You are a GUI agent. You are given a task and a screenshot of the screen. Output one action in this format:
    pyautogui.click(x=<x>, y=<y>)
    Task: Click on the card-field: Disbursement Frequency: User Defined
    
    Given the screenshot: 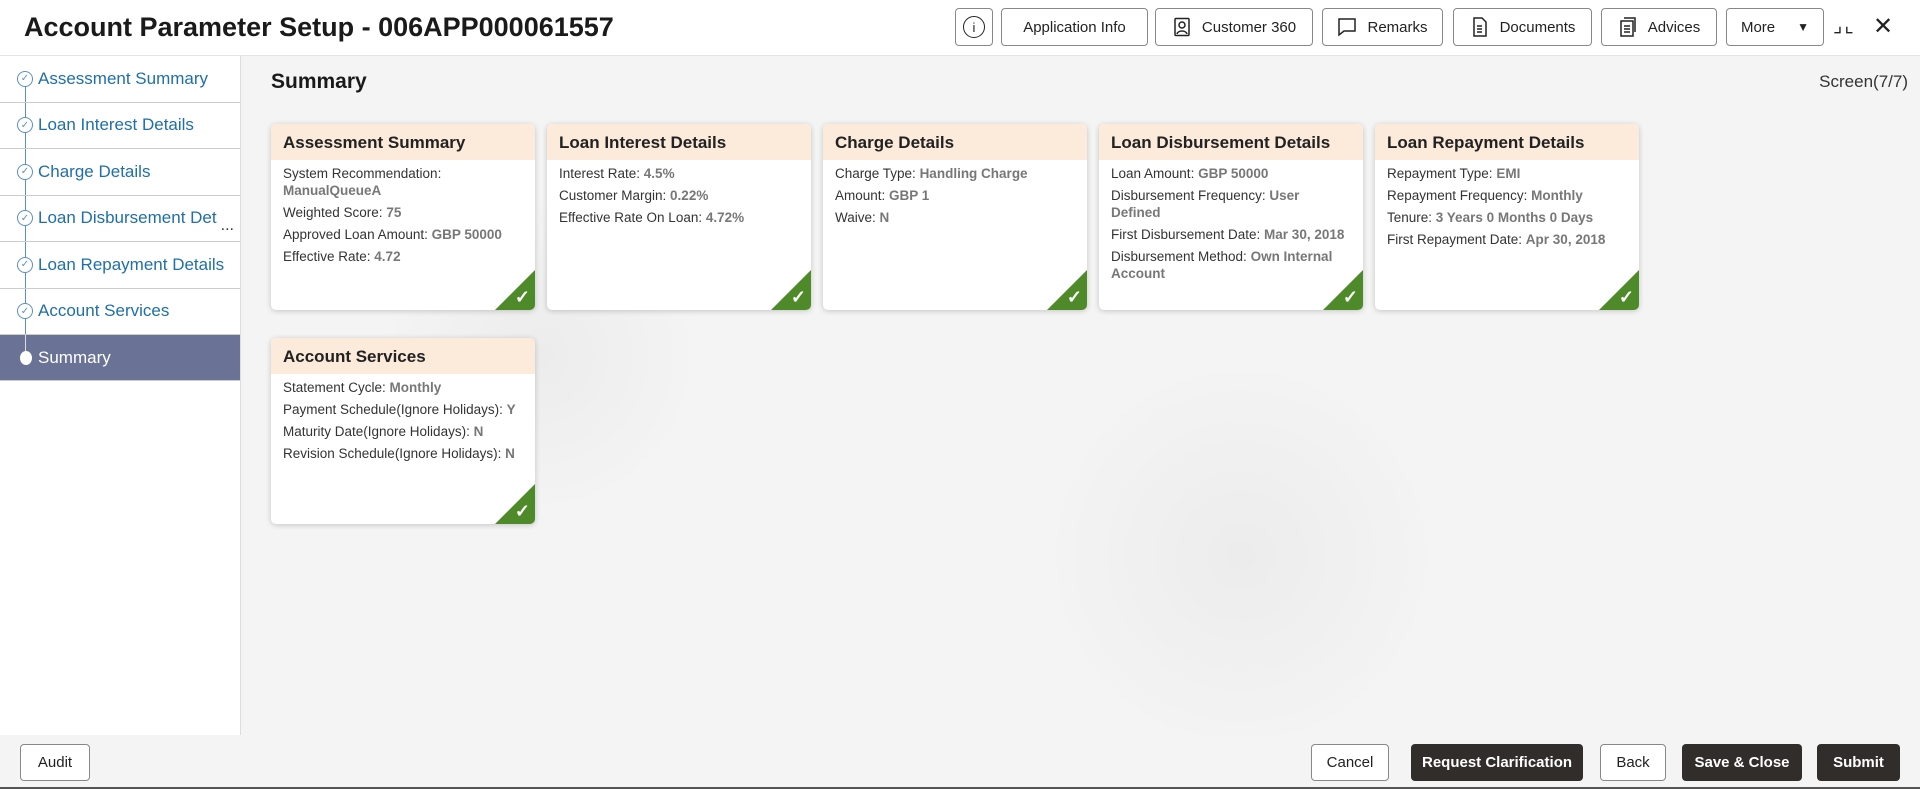 What is the action you would take?
    pyautogui.click(x=1231, y=204)
    